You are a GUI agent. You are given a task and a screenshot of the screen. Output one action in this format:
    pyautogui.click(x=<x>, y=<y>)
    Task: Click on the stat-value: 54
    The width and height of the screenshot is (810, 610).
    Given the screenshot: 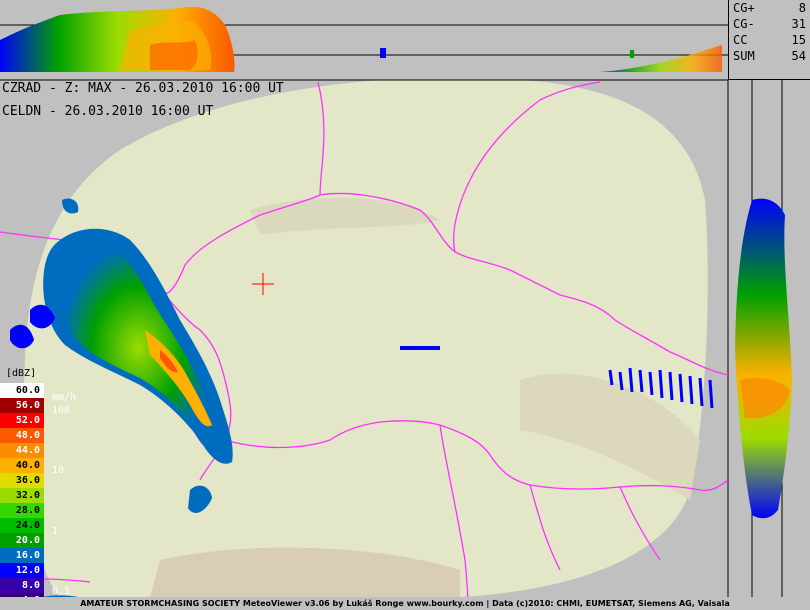 What is the action you would take?
    pyautogui.click(x=798, y=56)
    